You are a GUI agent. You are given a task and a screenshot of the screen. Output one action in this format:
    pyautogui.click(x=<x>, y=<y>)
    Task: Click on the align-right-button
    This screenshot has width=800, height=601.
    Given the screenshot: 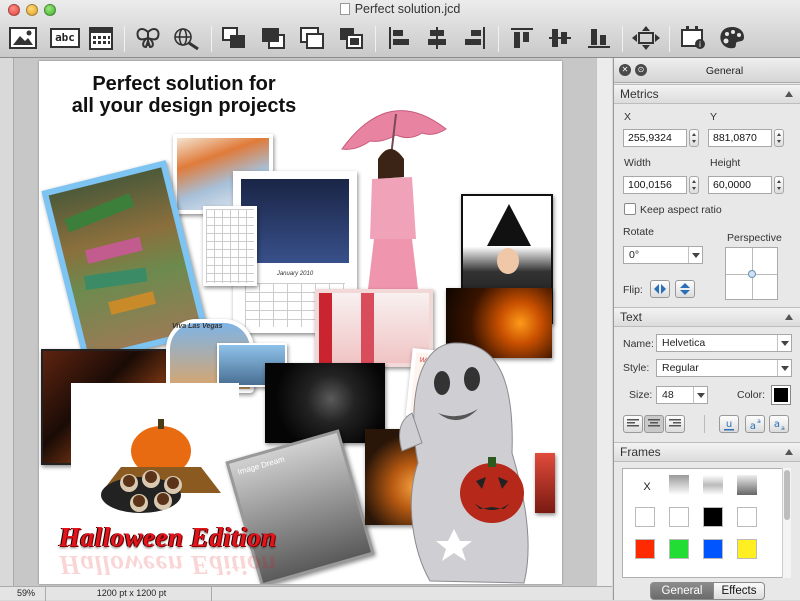 What is the action you would take?
    pyautogui.click(x=475, y=38)
    